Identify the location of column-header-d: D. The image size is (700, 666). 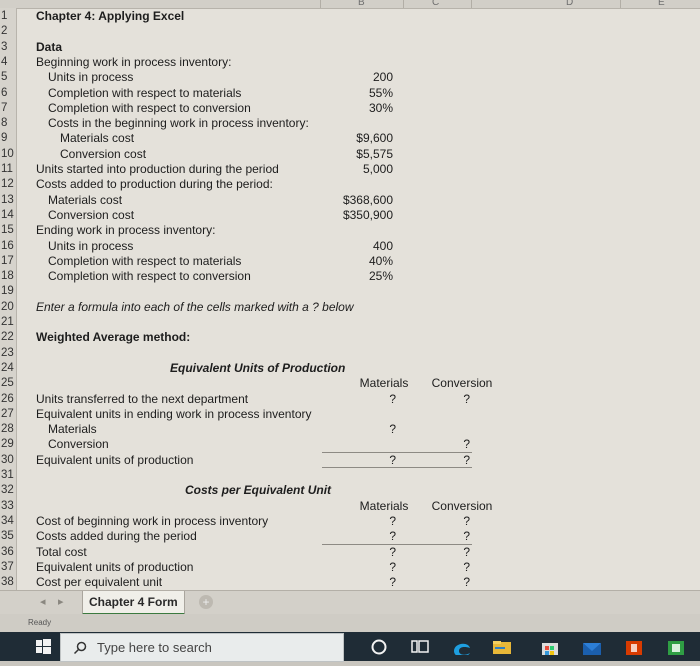
(569, 4).